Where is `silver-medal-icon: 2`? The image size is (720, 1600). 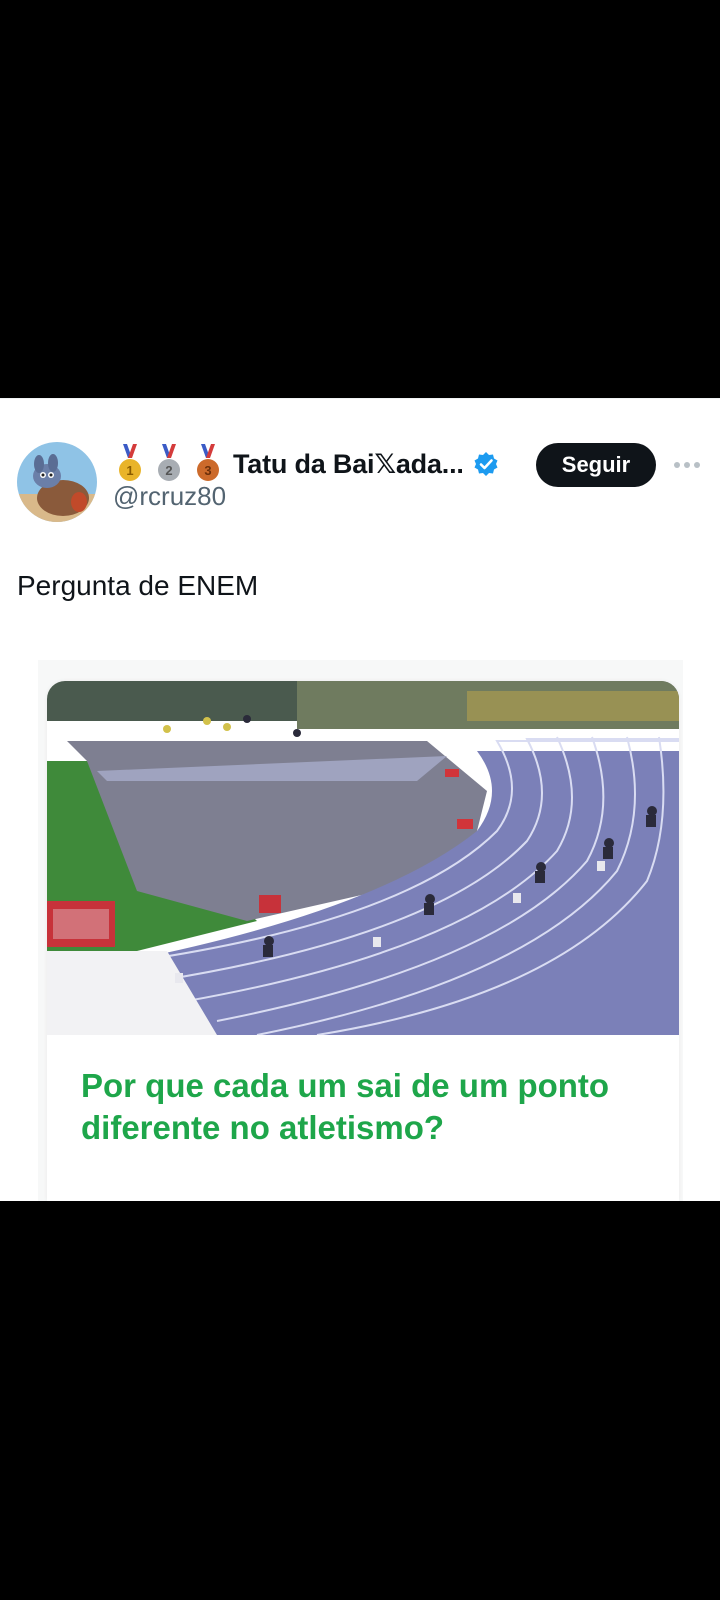 silver-medal-icon: 2 is located at coordinates (169, 464).